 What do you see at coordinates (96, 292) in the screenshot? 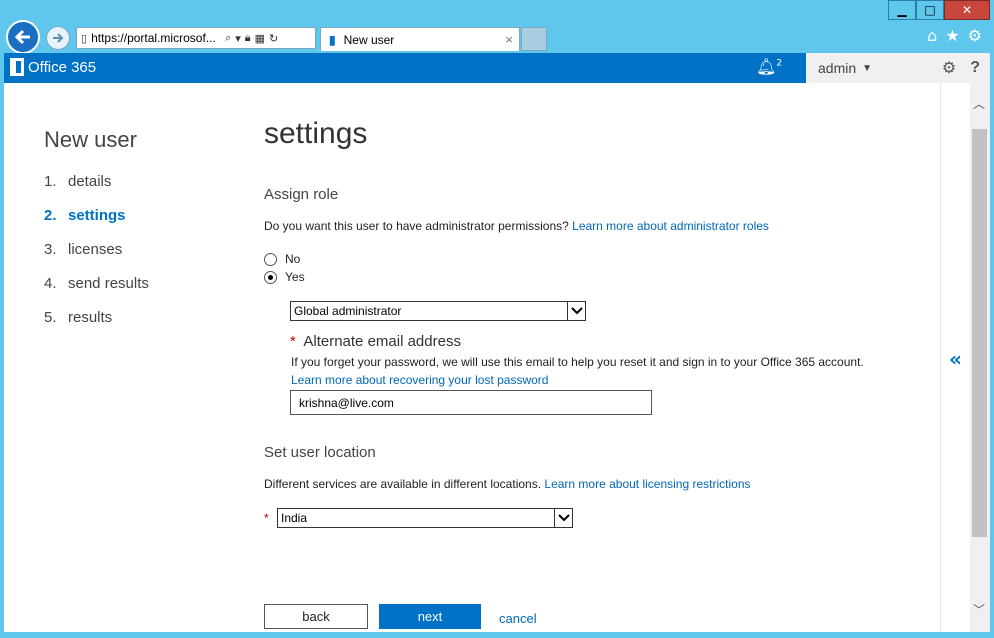
I see `step-send-results: 4. send results` at bounding box center [96, 292].